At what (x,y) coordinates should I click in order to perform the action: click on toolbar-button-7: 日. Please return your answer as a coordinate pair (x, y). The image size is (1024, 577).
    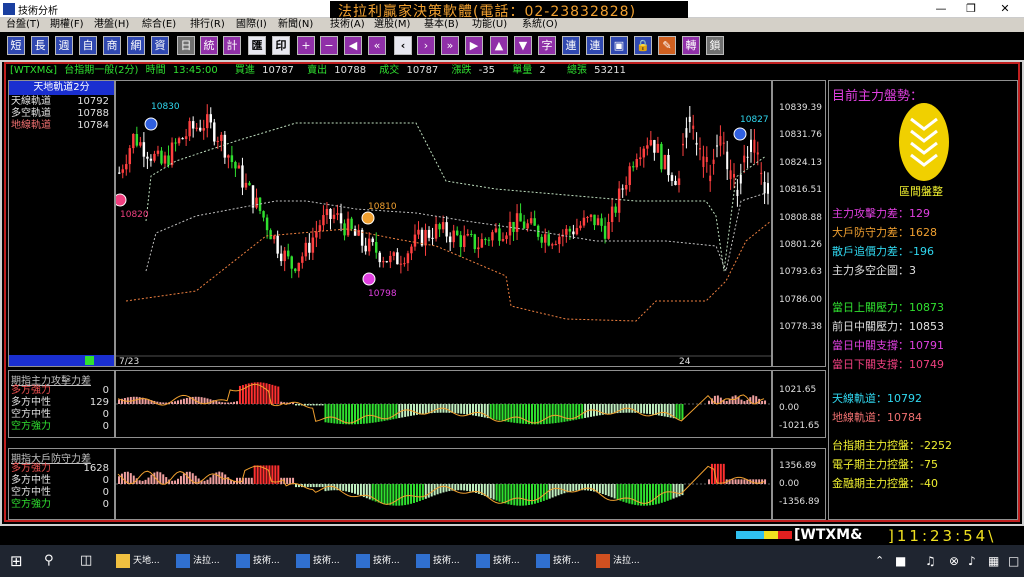
    Looking at the image, I should click on (186, 45).